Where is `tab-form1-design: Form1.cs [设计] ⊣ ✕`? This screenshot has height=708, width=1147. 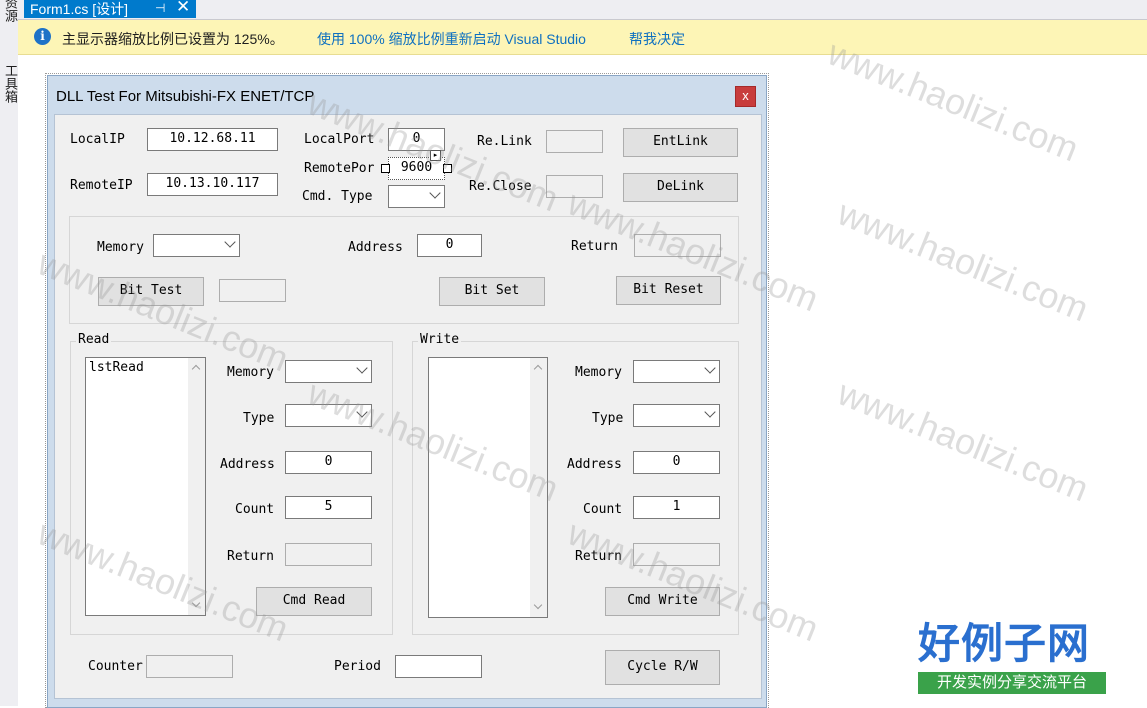
tab-form1-design: Form1.cs [设计] ⊣ ✕ is located at coordinates (110, 9).